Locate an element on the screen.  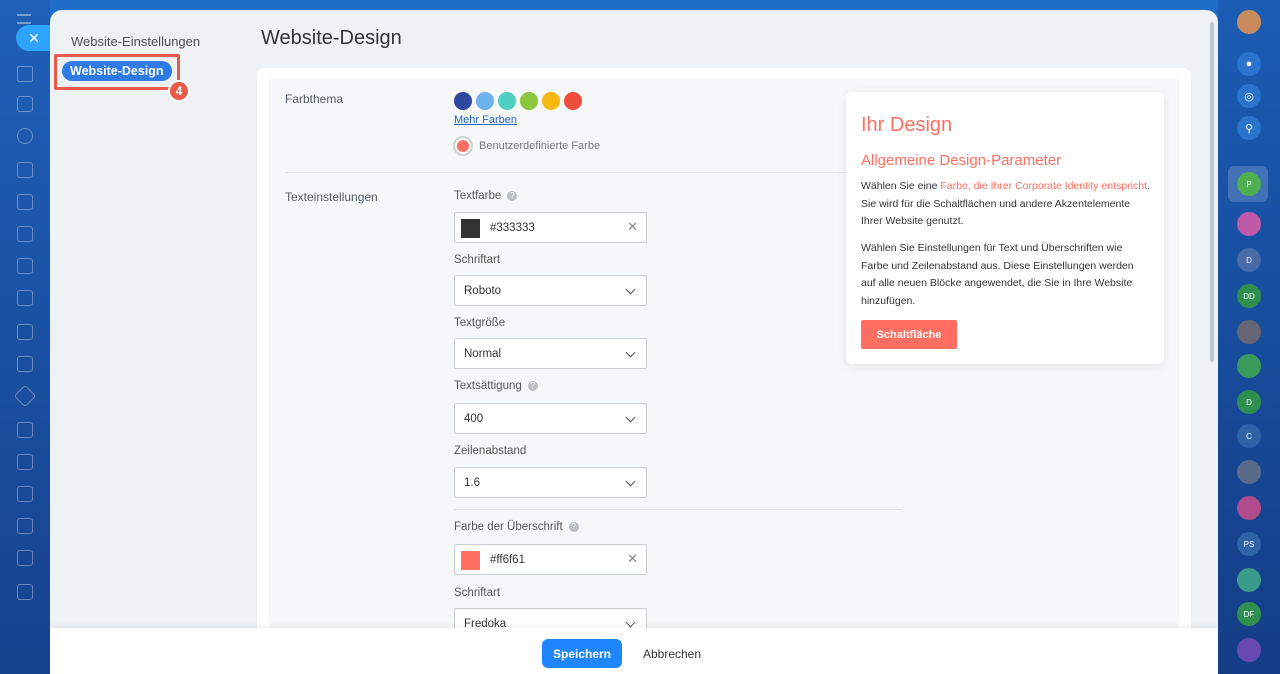
text-size-label: Textgröße is located at coordinates (480, 323).